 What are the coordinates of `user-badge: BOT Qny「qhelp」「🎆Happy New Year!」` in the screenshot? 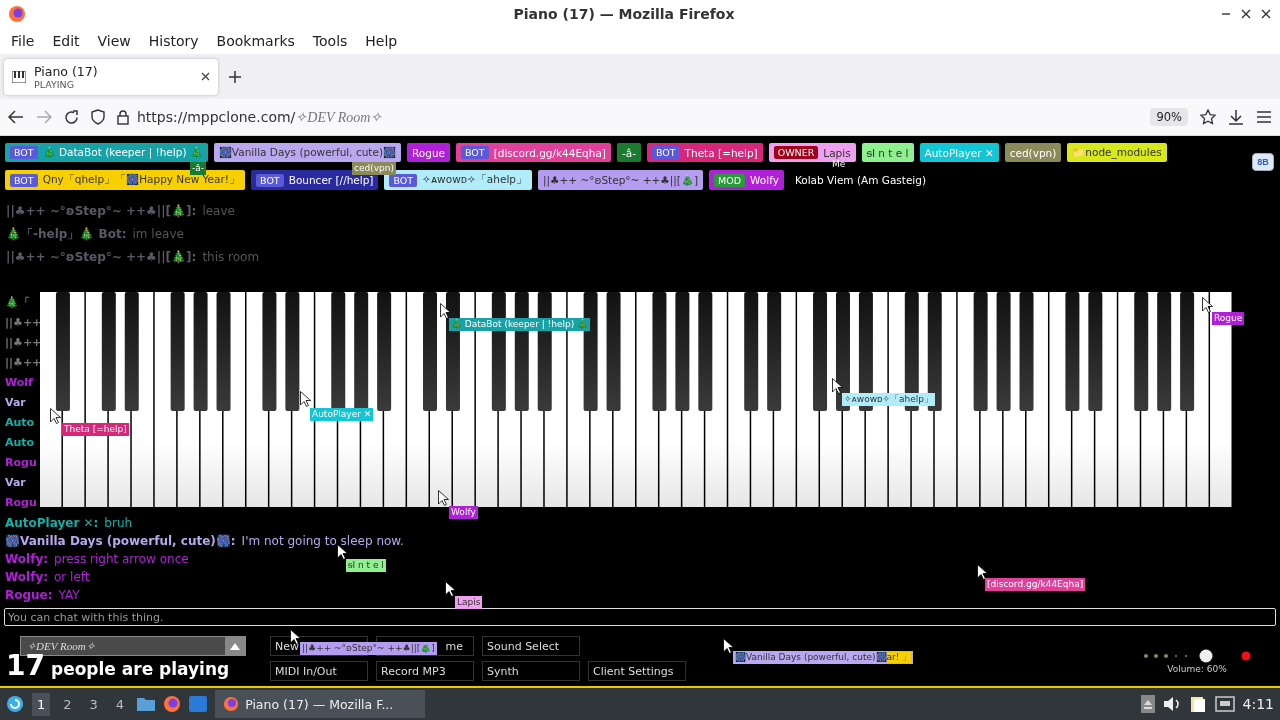 It's located at (125, 180).